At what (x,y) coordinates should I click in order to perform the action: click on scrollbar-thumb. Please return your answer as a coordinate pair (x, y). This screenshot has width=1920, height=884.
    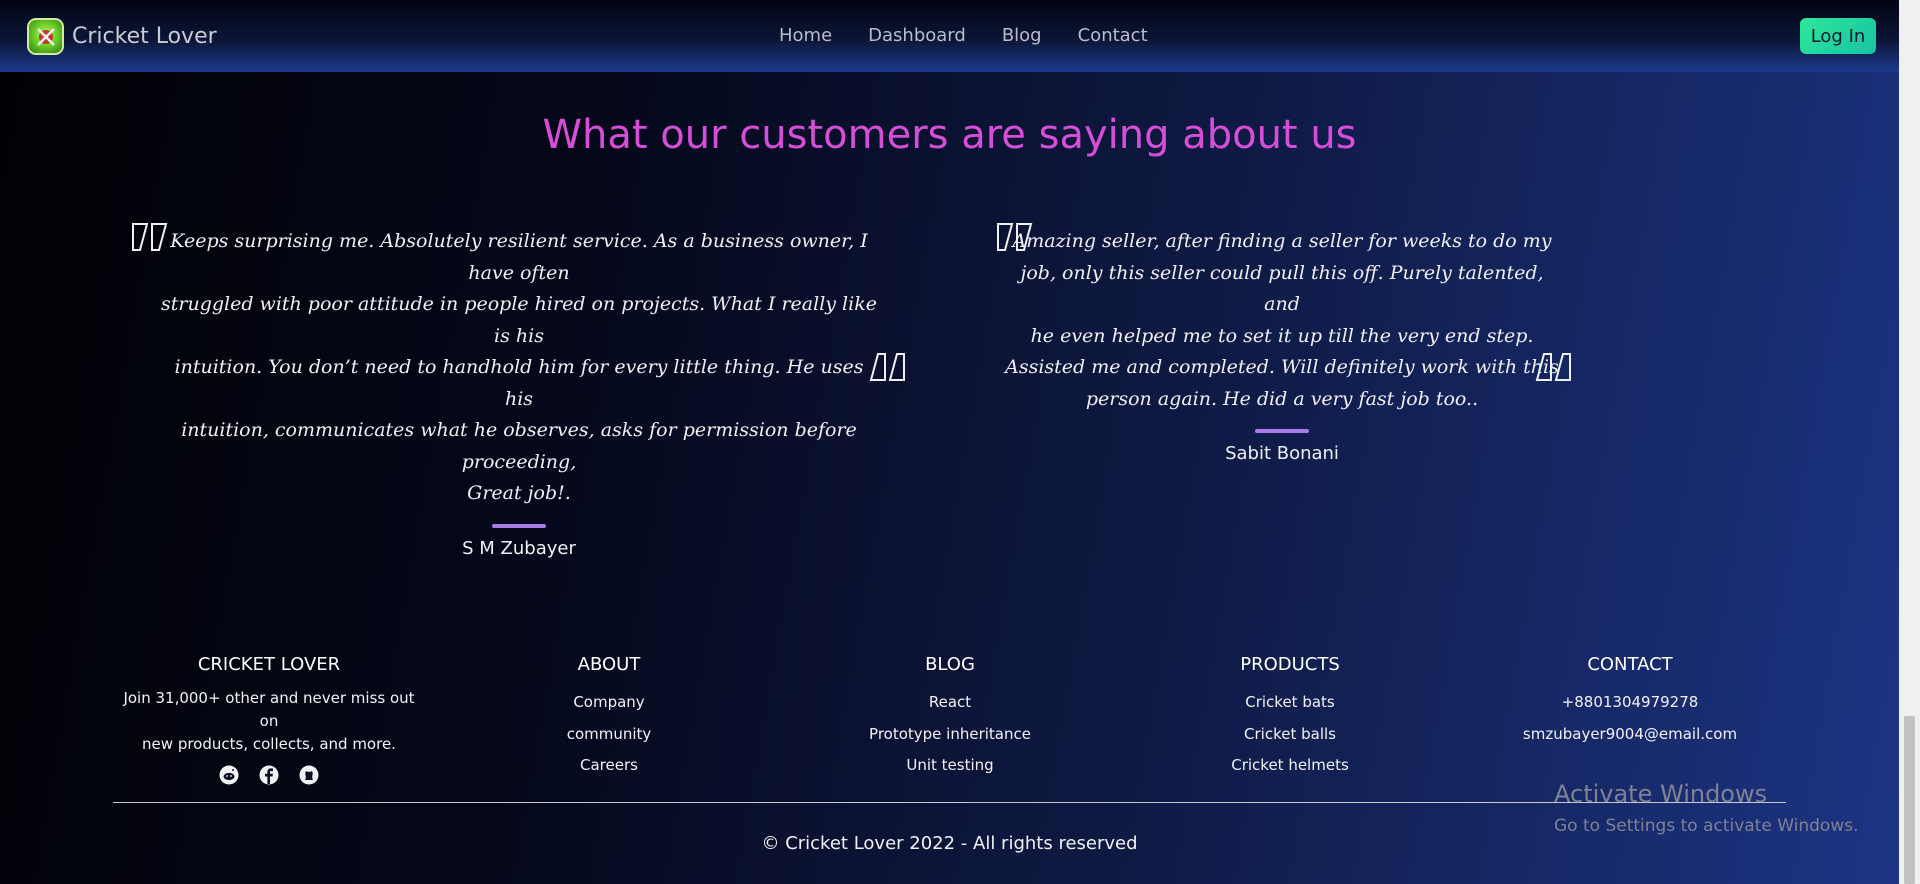
    Looking at the image, I should click on (1909, 800).